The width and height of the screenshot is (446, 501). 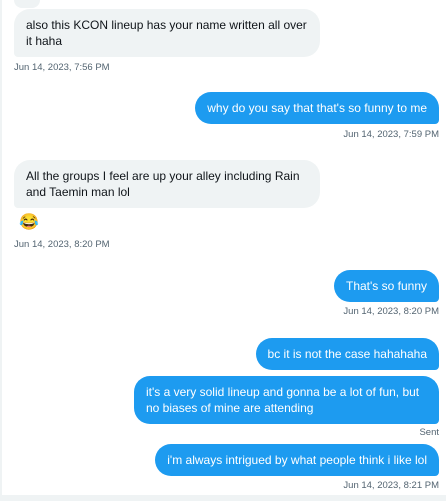 What do you see at coordinates (1, 250) in the screenshot?
I see `divider` at bounding box center [1, 250].